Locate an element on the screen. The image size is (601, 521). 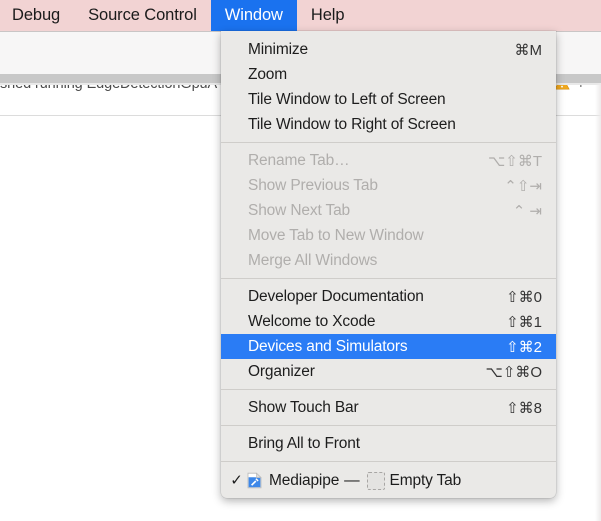
empty-tab-placeholder-icon is located at coordinates (375, 480).